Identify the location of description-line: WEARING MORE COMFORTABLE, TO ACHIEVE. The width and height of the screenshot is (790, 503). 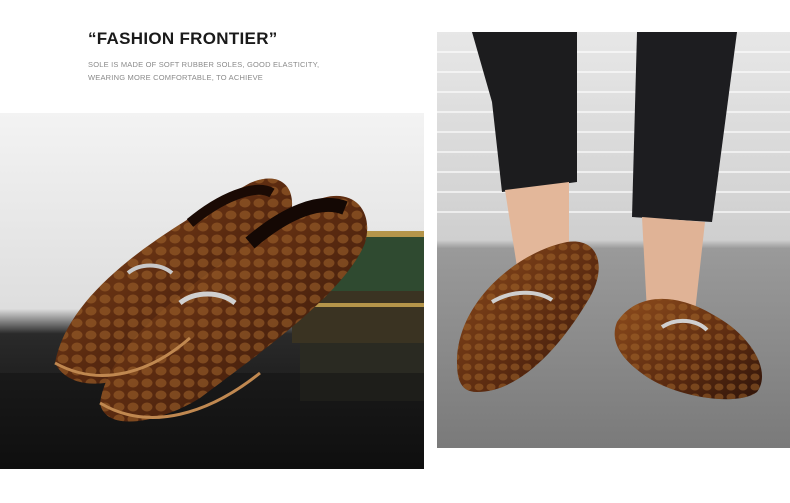
(176, 77).